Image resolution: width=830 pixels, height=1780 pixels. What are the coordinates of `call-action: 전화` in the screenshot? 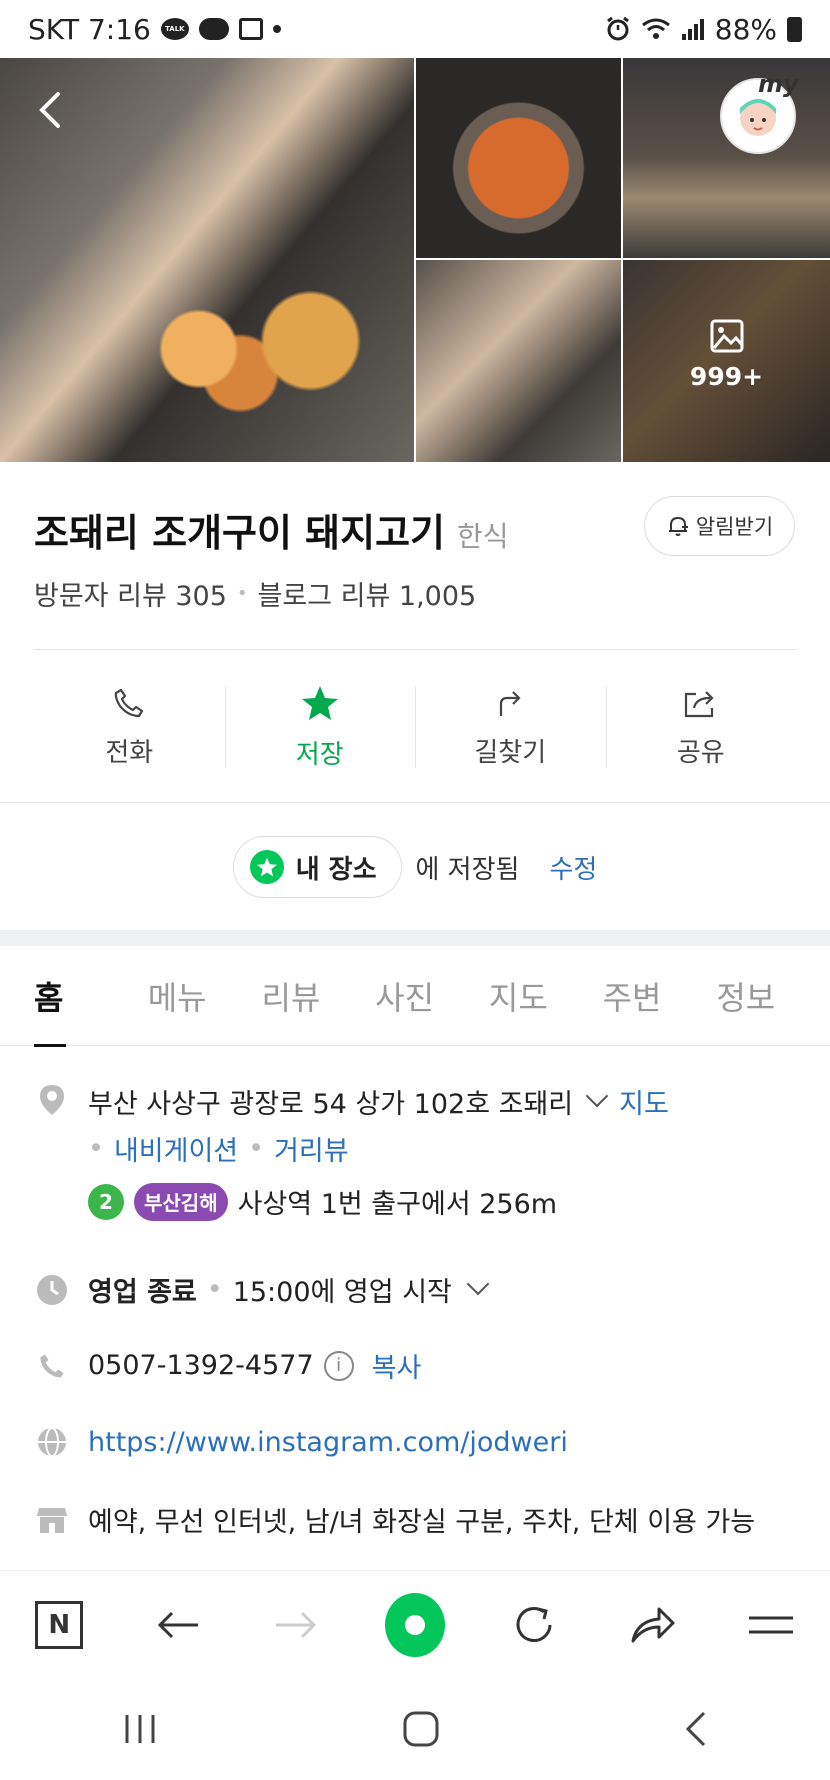 It's located at (129, 727).